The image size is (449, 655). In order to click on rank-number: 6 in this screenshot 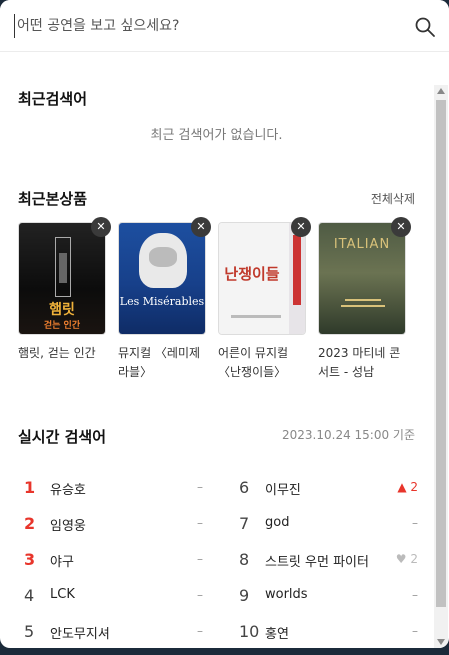, I will do `click(244, 487)`.